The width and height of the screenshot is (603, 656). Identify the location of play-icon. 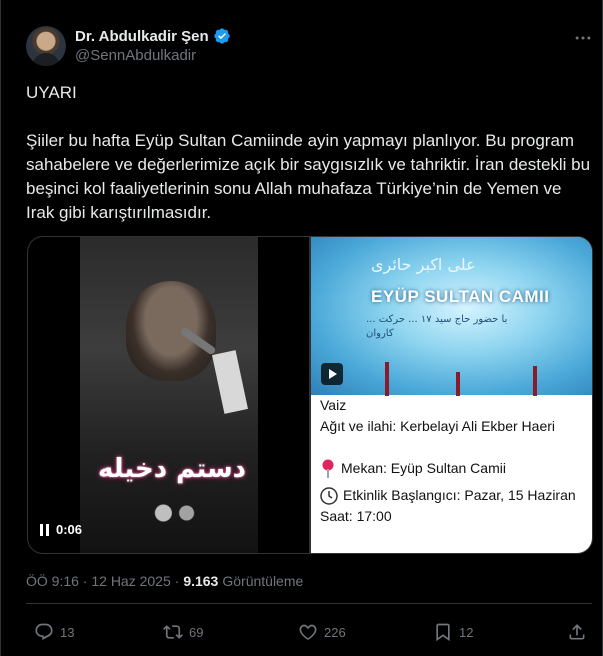
(332, 374).